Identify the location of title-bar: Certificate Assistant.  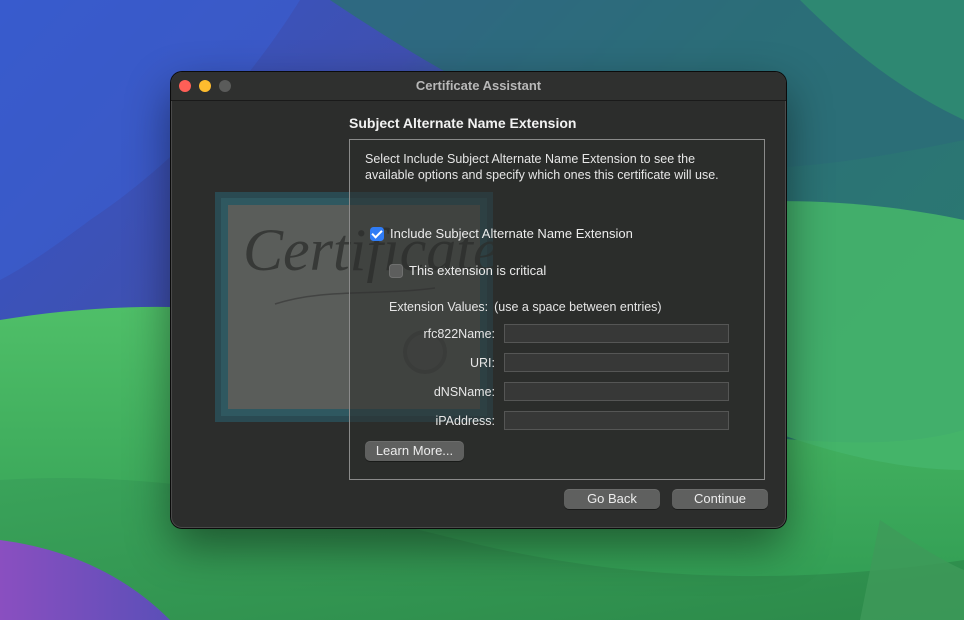
(478, 86).